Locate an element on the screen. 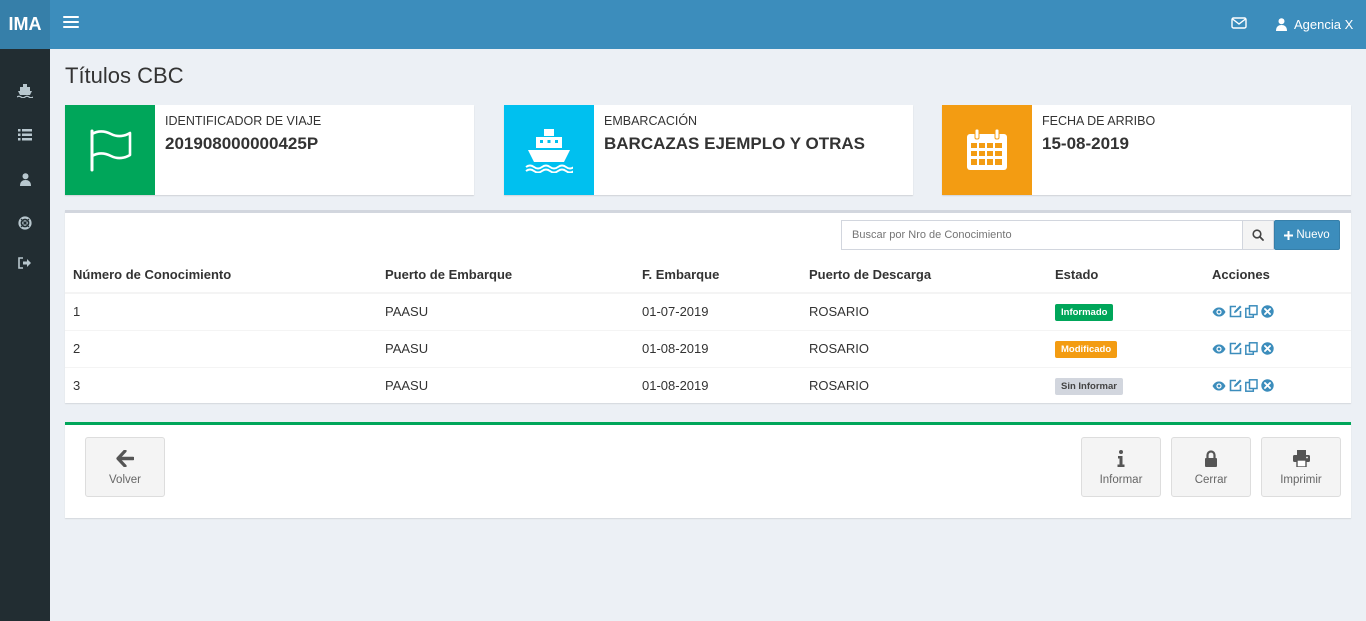  cerrar-button: Cerrar is located at coordinates (1211, 467).